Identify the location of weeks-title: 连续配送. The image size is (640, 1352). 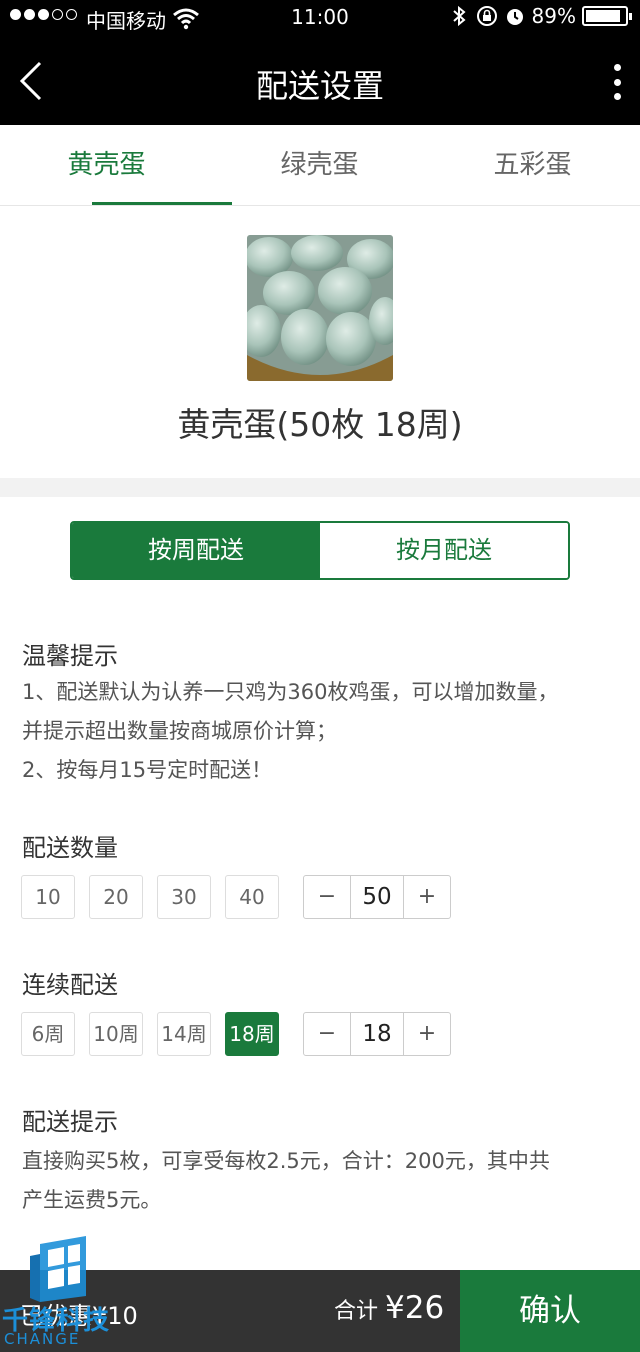
(70, 985).